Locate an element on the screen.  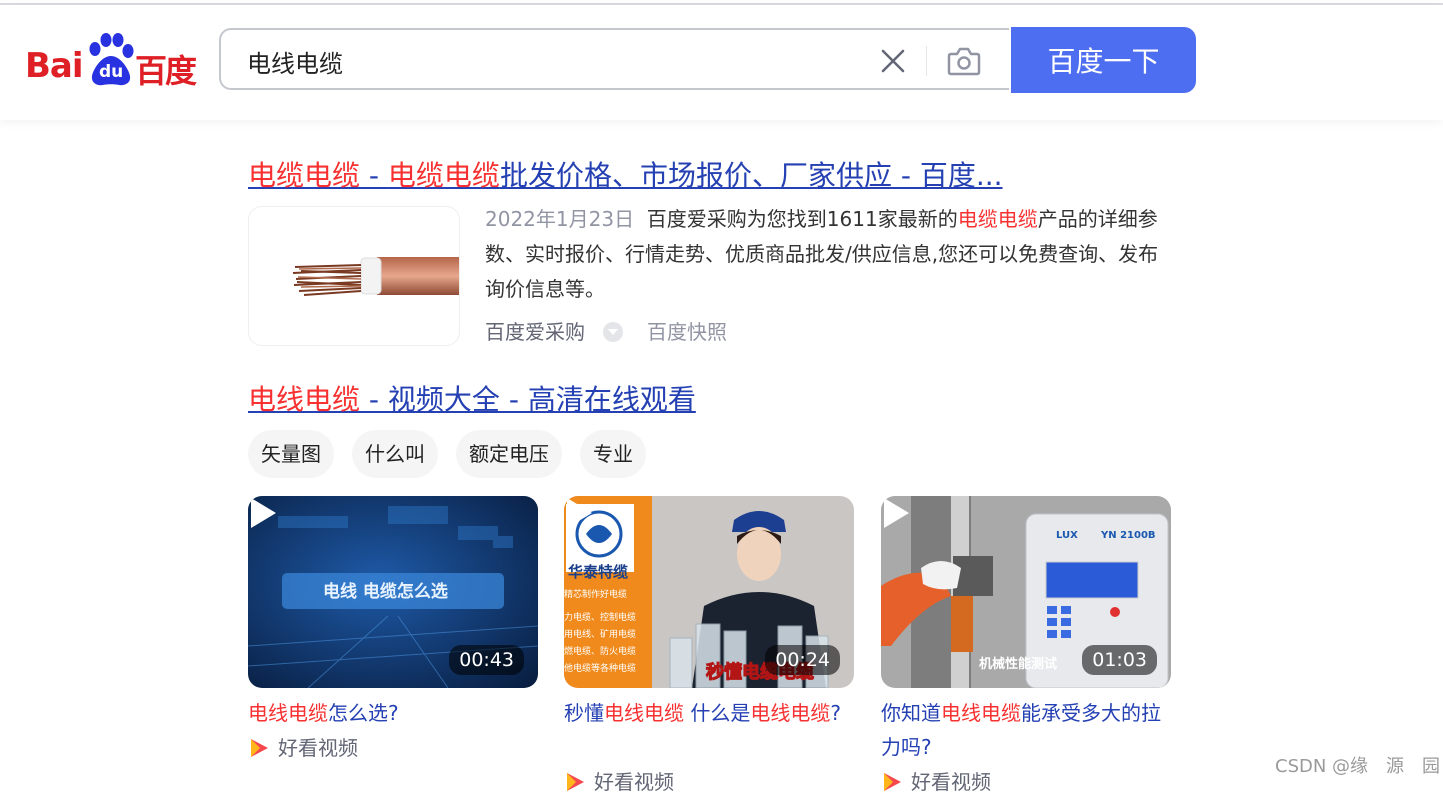
search-button: 百度一下 is located at coordinates (1103, 60).